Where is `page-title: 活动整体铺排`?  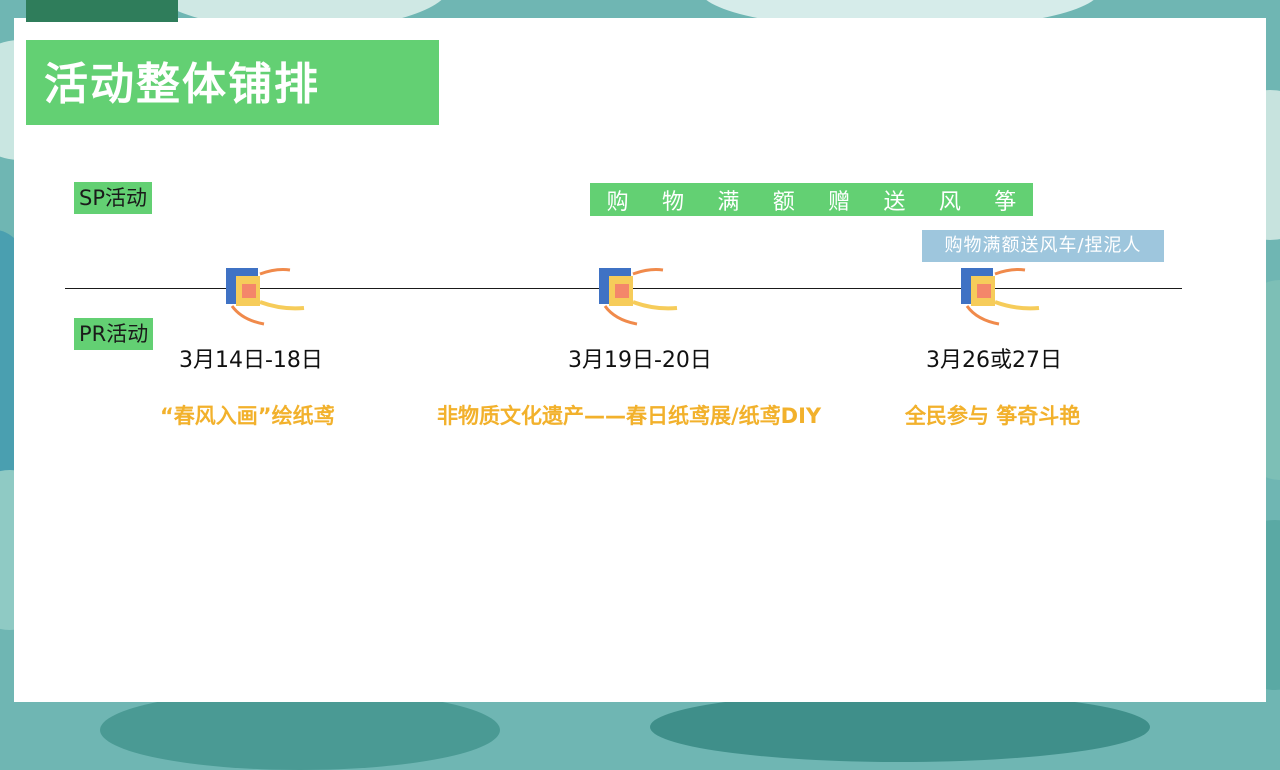
page-title: 活动整体铺排 is located at coordinates (182, 84).